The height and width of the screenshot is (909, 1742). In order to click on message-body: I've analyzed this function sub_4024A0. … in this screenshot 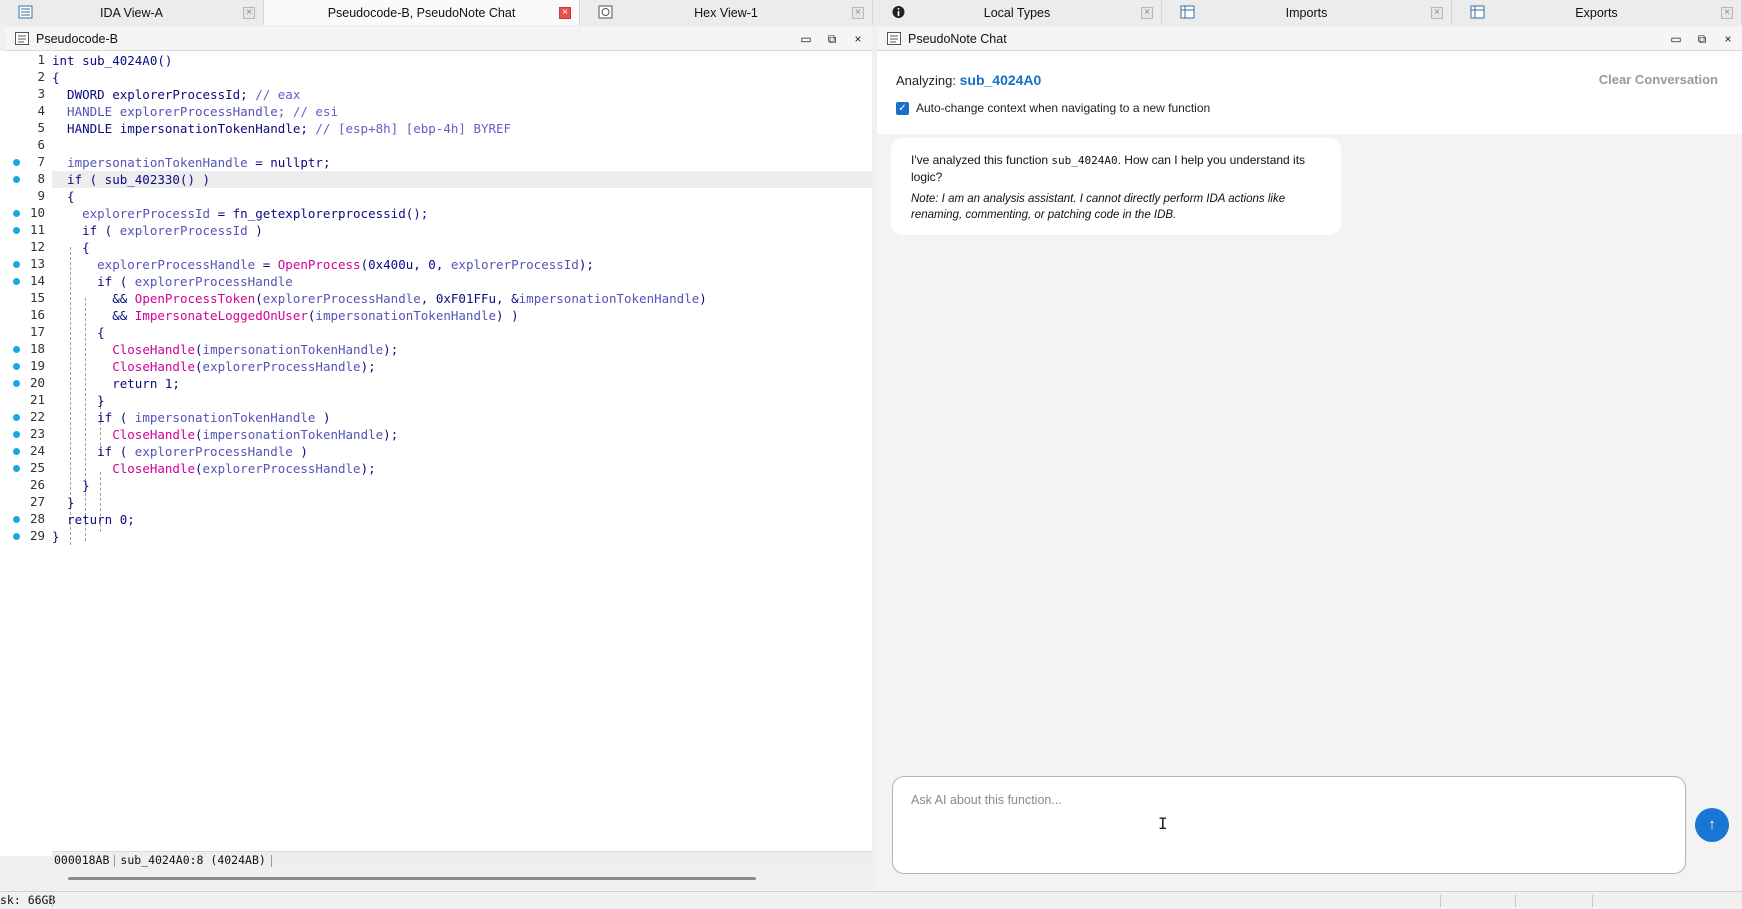, I will do `click(1116, 169)`.